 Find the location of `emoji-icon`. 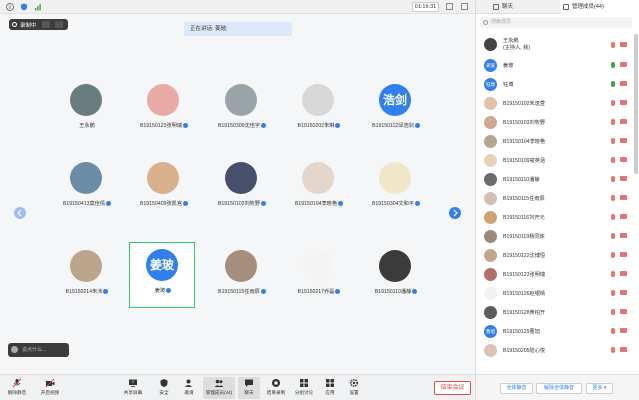

emoji-icon is located at coordinates (14, 349).